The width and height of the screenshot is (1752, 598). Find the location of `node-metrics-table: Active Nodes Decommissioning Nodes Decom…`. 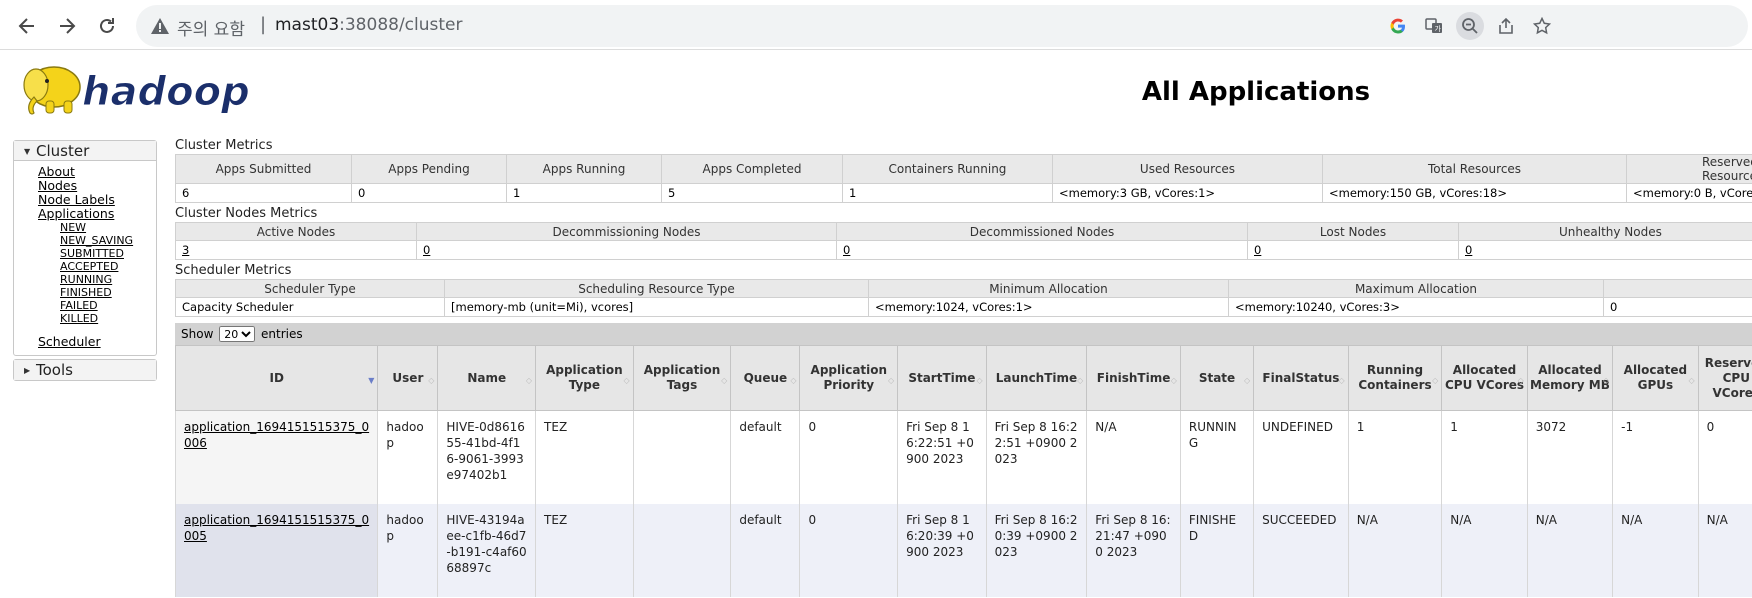

node-metrics-table: Active Nodes Decommissioning Nodes Decom… is located at coordinates (963, 241).